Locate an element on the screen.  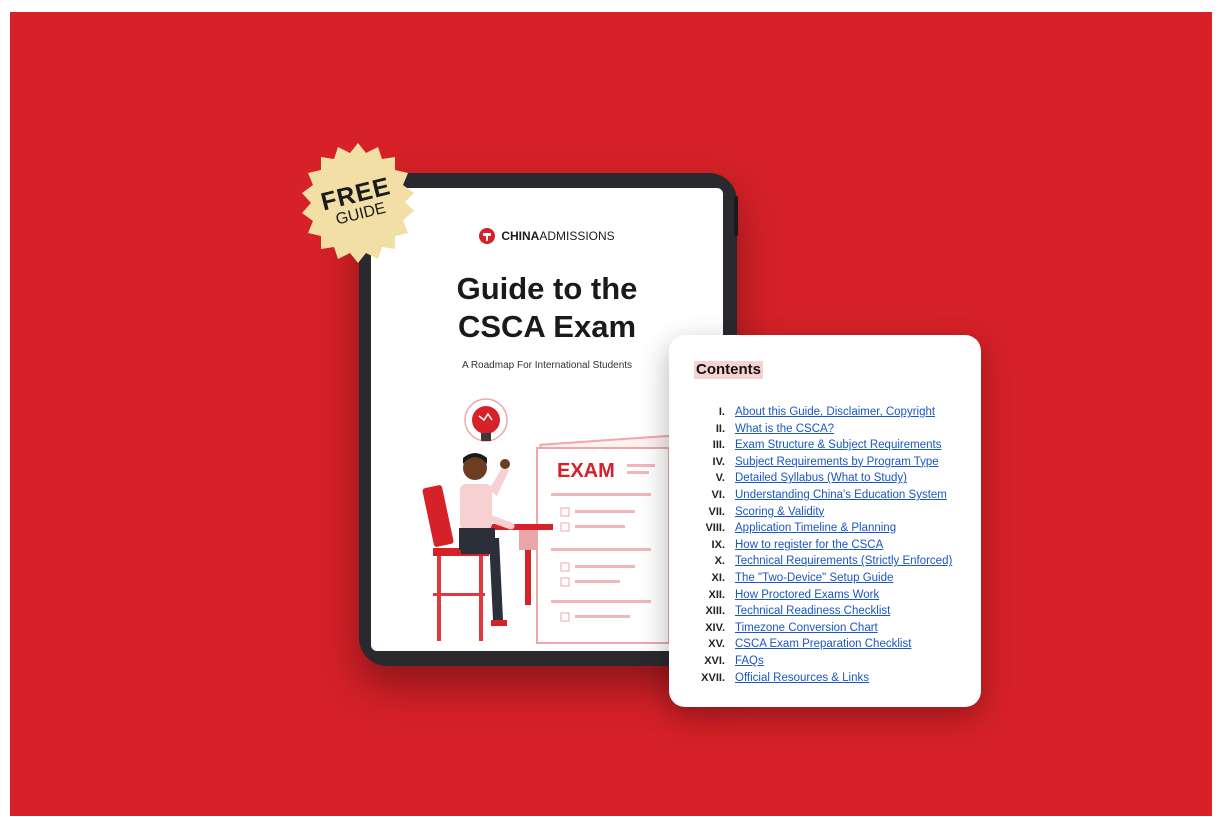
contents-item-link: What is the CSCA? is located at coordinates (784, 429).